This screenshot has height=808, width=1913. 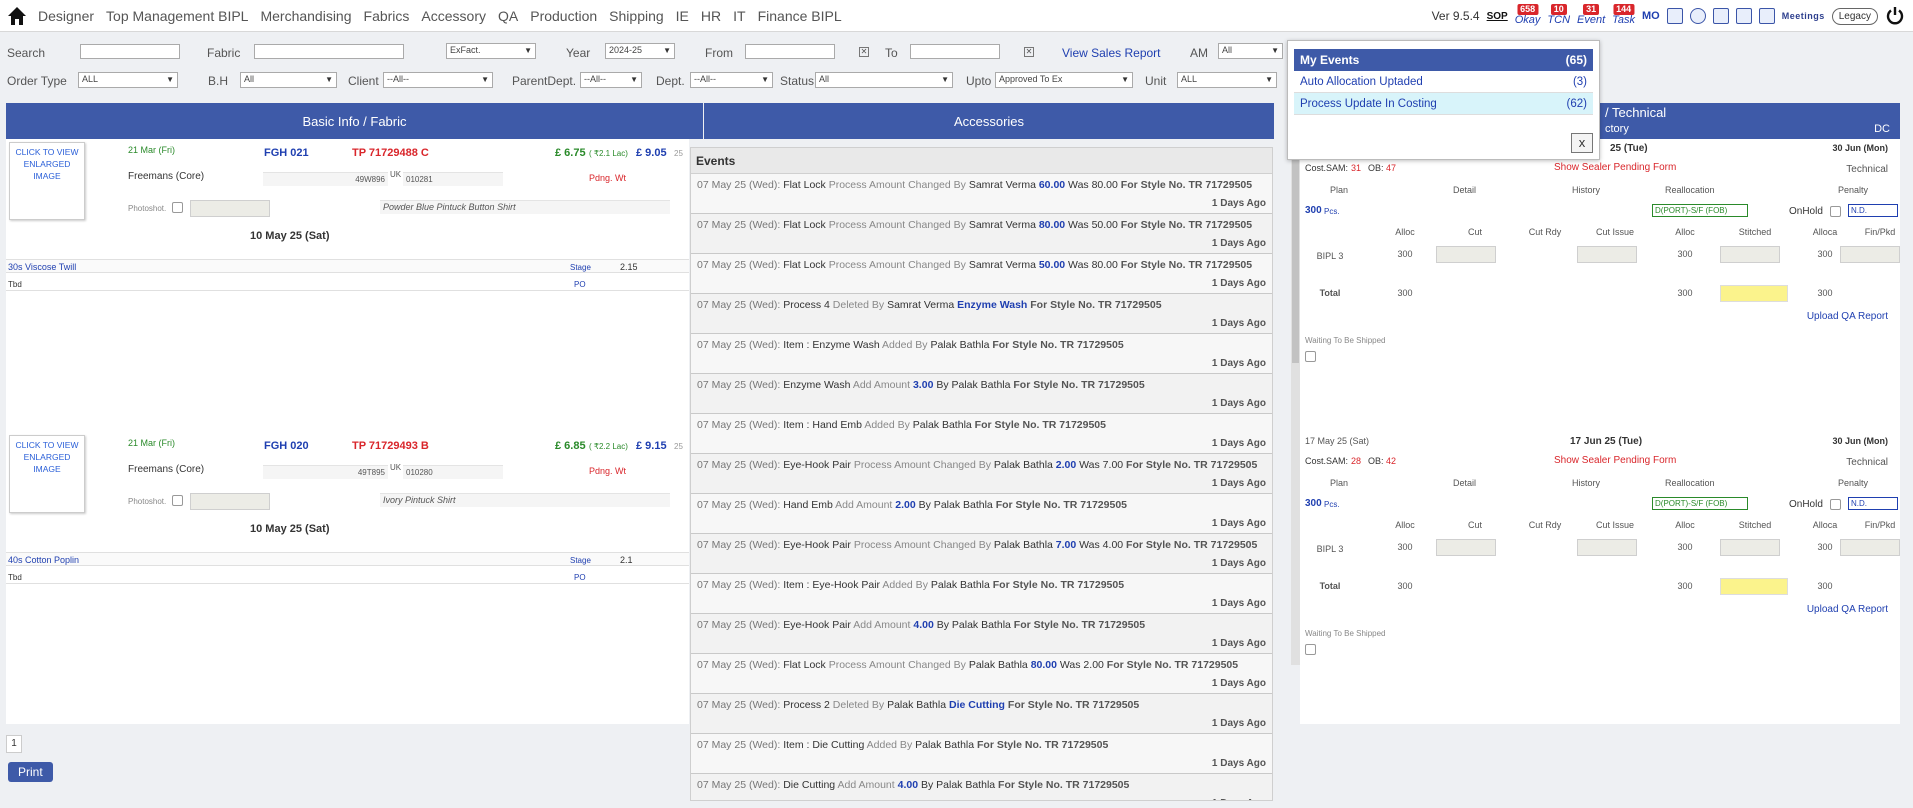 What do you see at coordinates (390, 446) in the screenshot?
I see `order-tp: TP 71729493 B` at bounding box center [390, 446].